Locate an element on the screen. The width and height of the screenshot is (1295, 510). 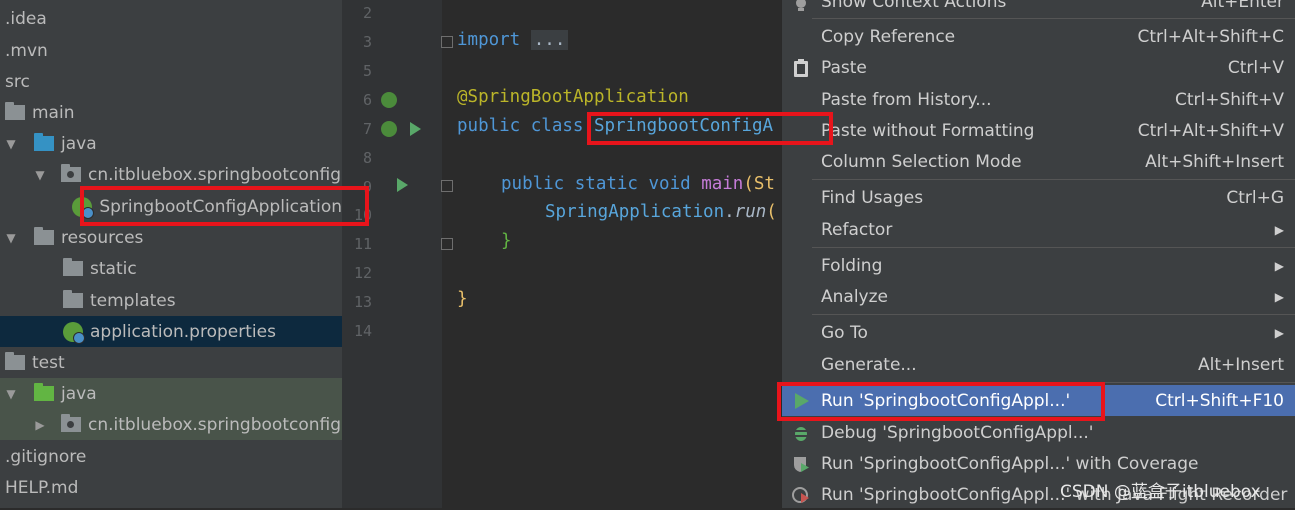
tree-item-label: main is located at coordinates (53, 112).